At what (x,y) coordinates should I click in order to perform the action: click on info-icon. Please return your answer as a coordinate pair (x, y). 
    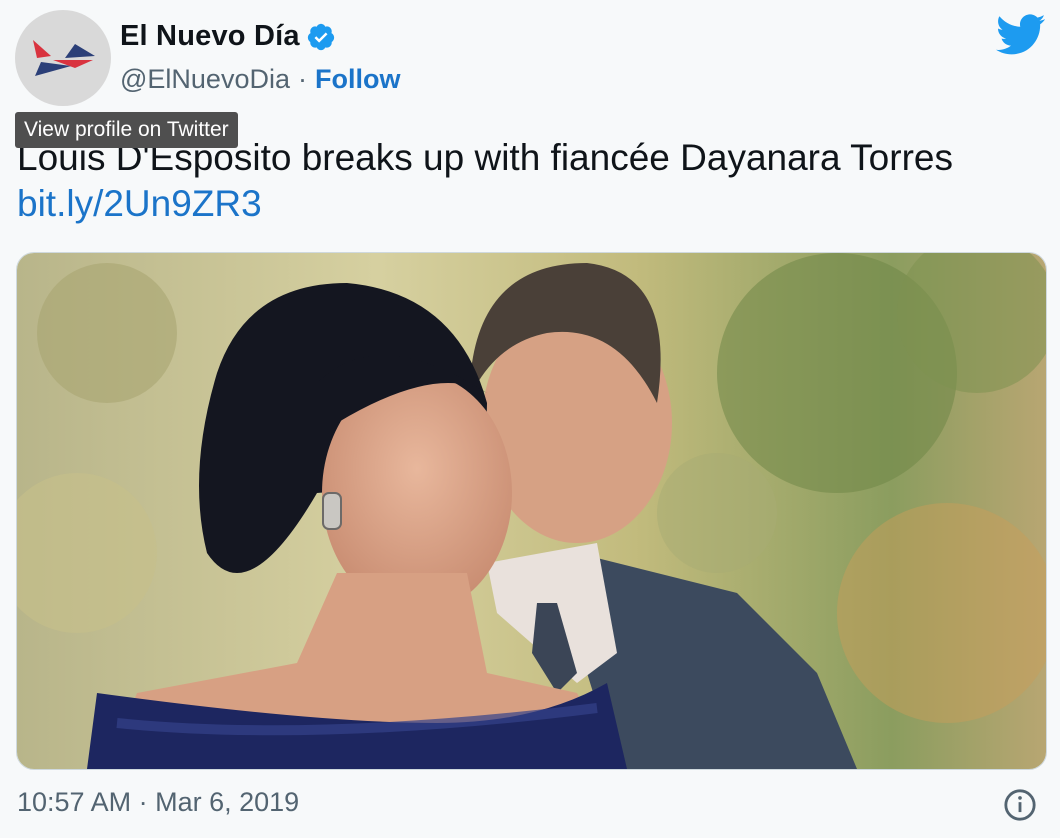
    Looking at the image, I should click on (1020, 805).